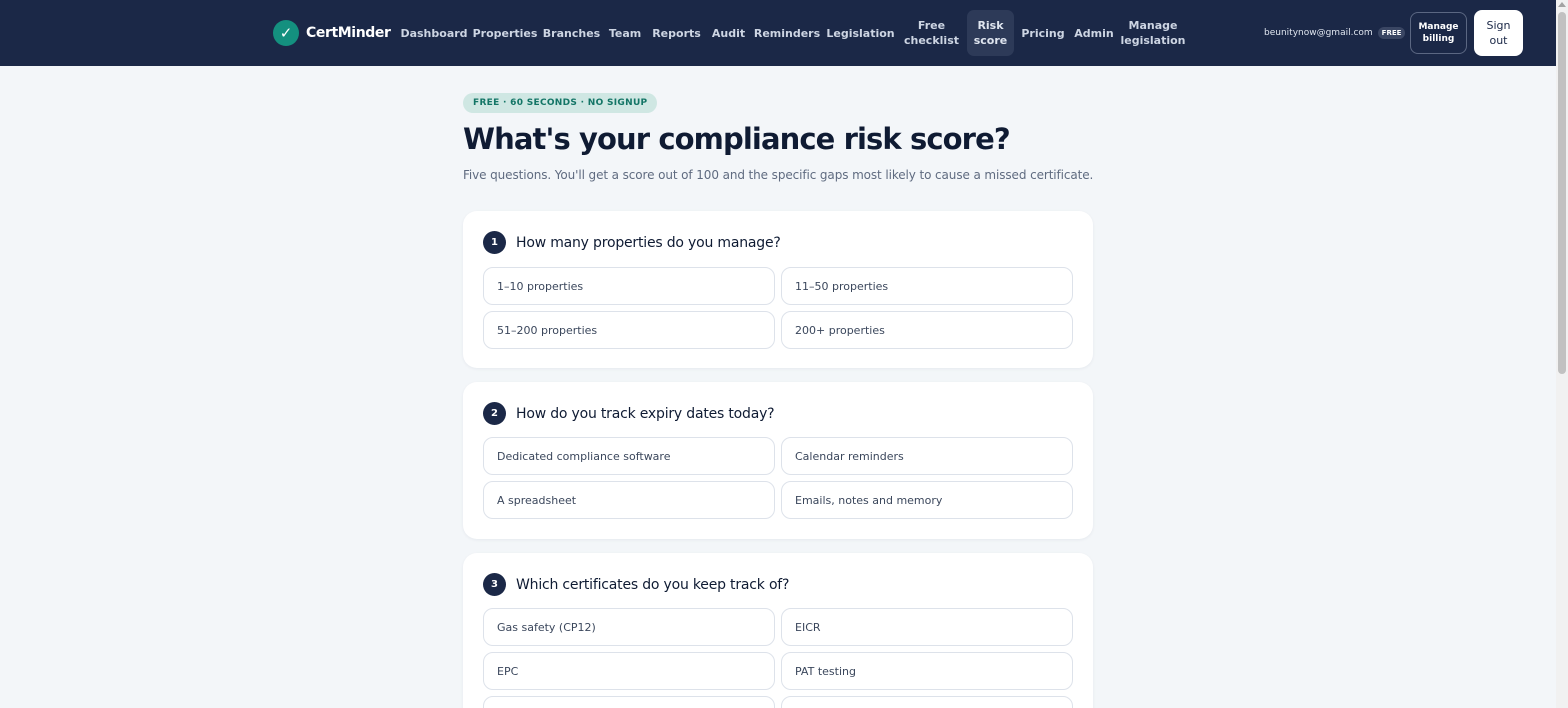 This screenshot has width=1568, height=708. What do you see at coordinates (927, 330) in the screenshot?
I see `option-200-plus-properties: 200+ properties` at bounding box center [927, 330].